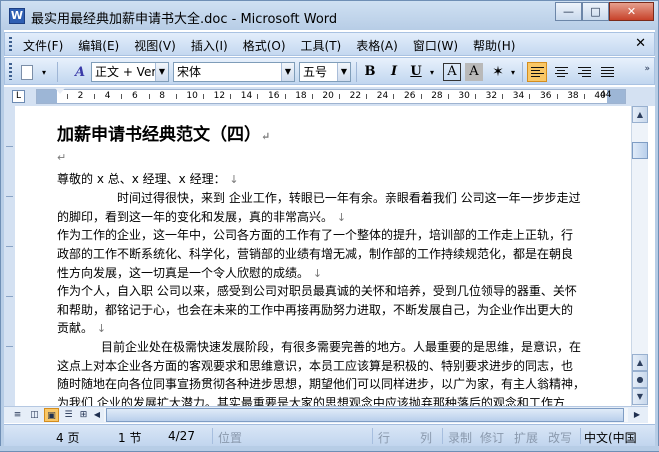 The height and width of the screenshot is (452, 659). Describe the element at coordinates (44, 72) in the screenshot. I see `new-dropdown-chevron-icon: ▾` at that location.